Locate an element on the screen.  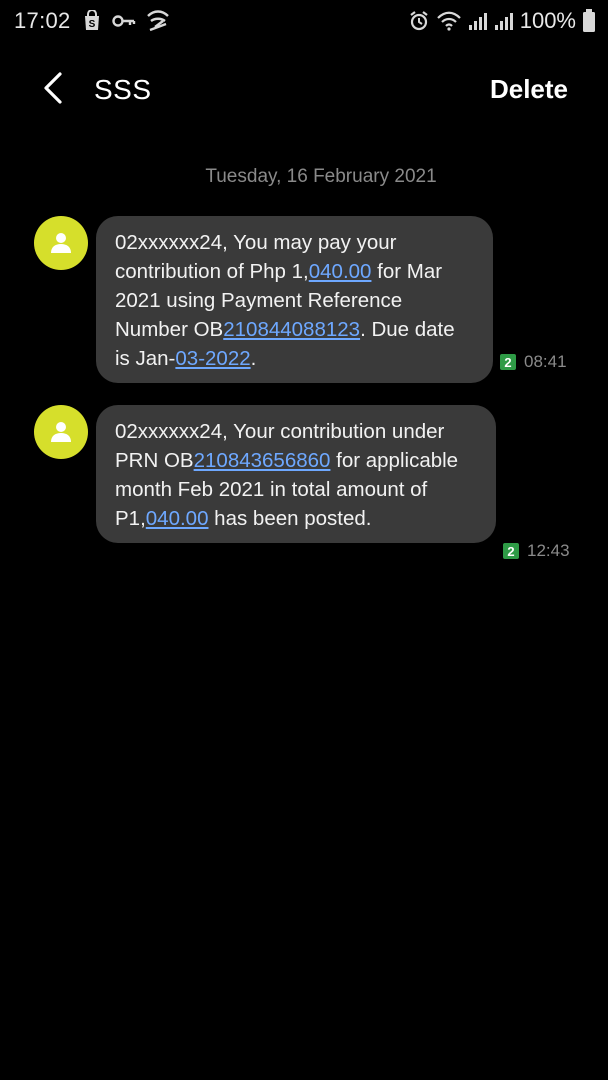
message-time: 12:43 is located at coordinates (548, 550).